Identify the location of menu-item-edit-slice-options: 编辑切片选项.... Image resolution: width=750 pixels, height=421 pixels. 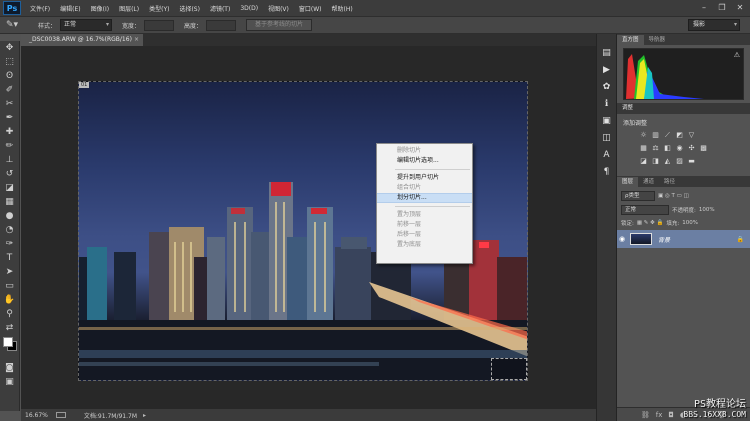
(424, 161).